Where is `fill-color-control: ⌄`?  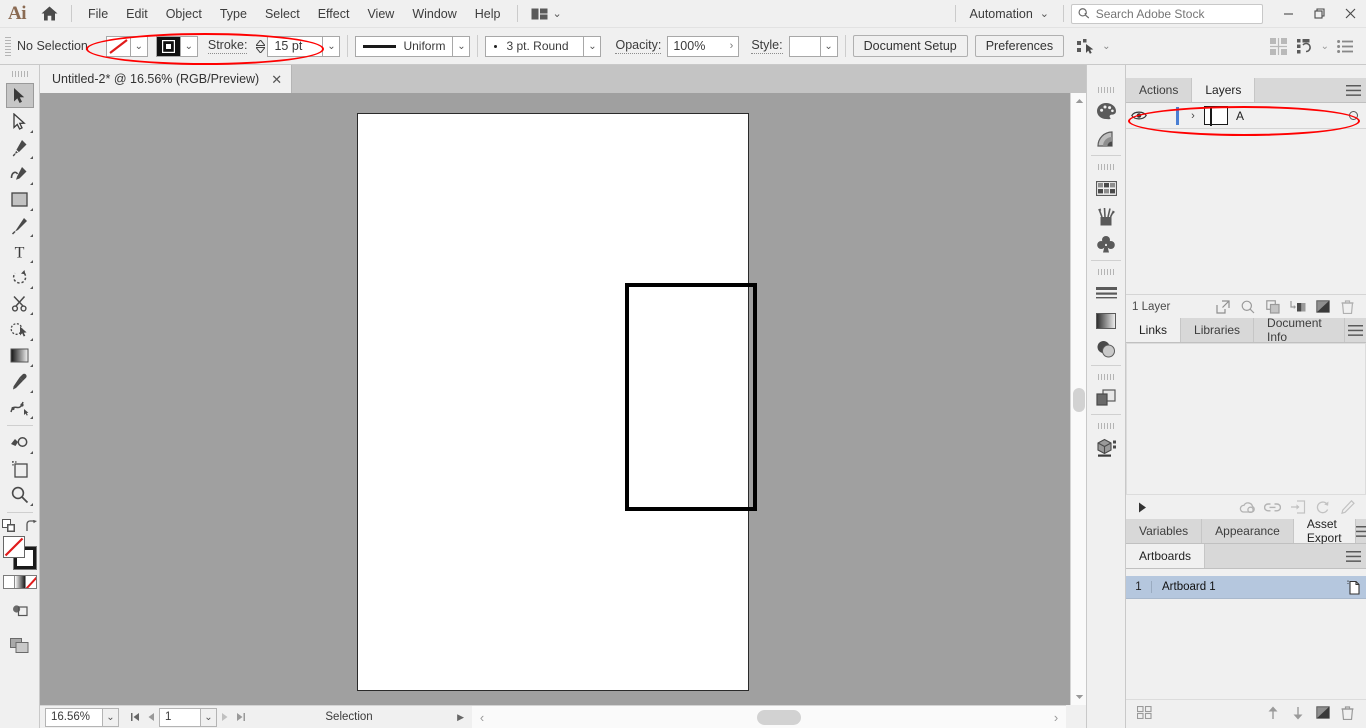 fill-color-control: ⌄ is located at coordinates (126, 46).